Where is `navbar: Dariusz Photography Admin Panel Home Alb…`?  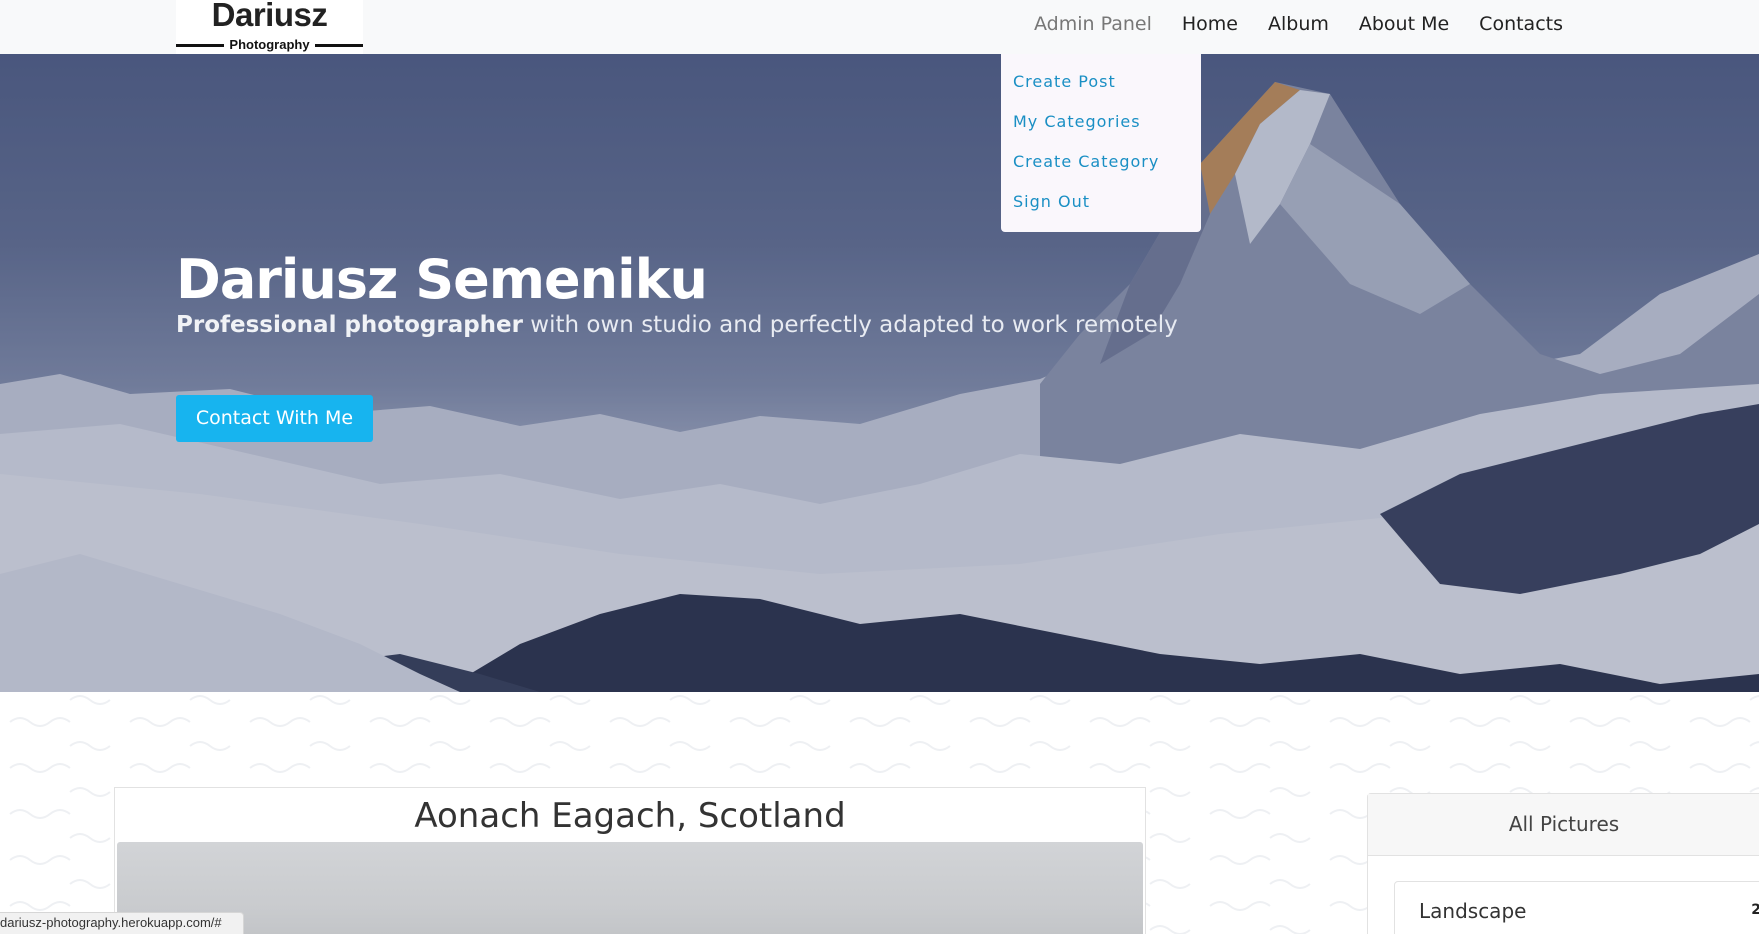 navbar: Dariusz Photography Admin Panel Home Alb… is located at coordinates (879, 27).